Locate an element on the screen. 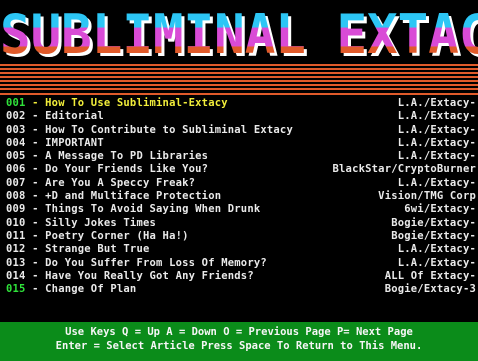  menu-item-number: 010 is located at coordinates (16, 222).